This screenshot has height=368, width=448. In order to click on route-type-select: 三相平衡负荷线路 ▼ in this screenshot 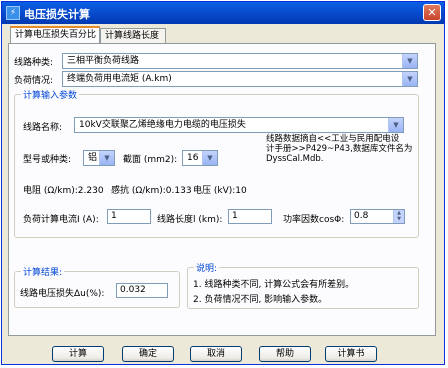, I will do `click(240, 61)`.